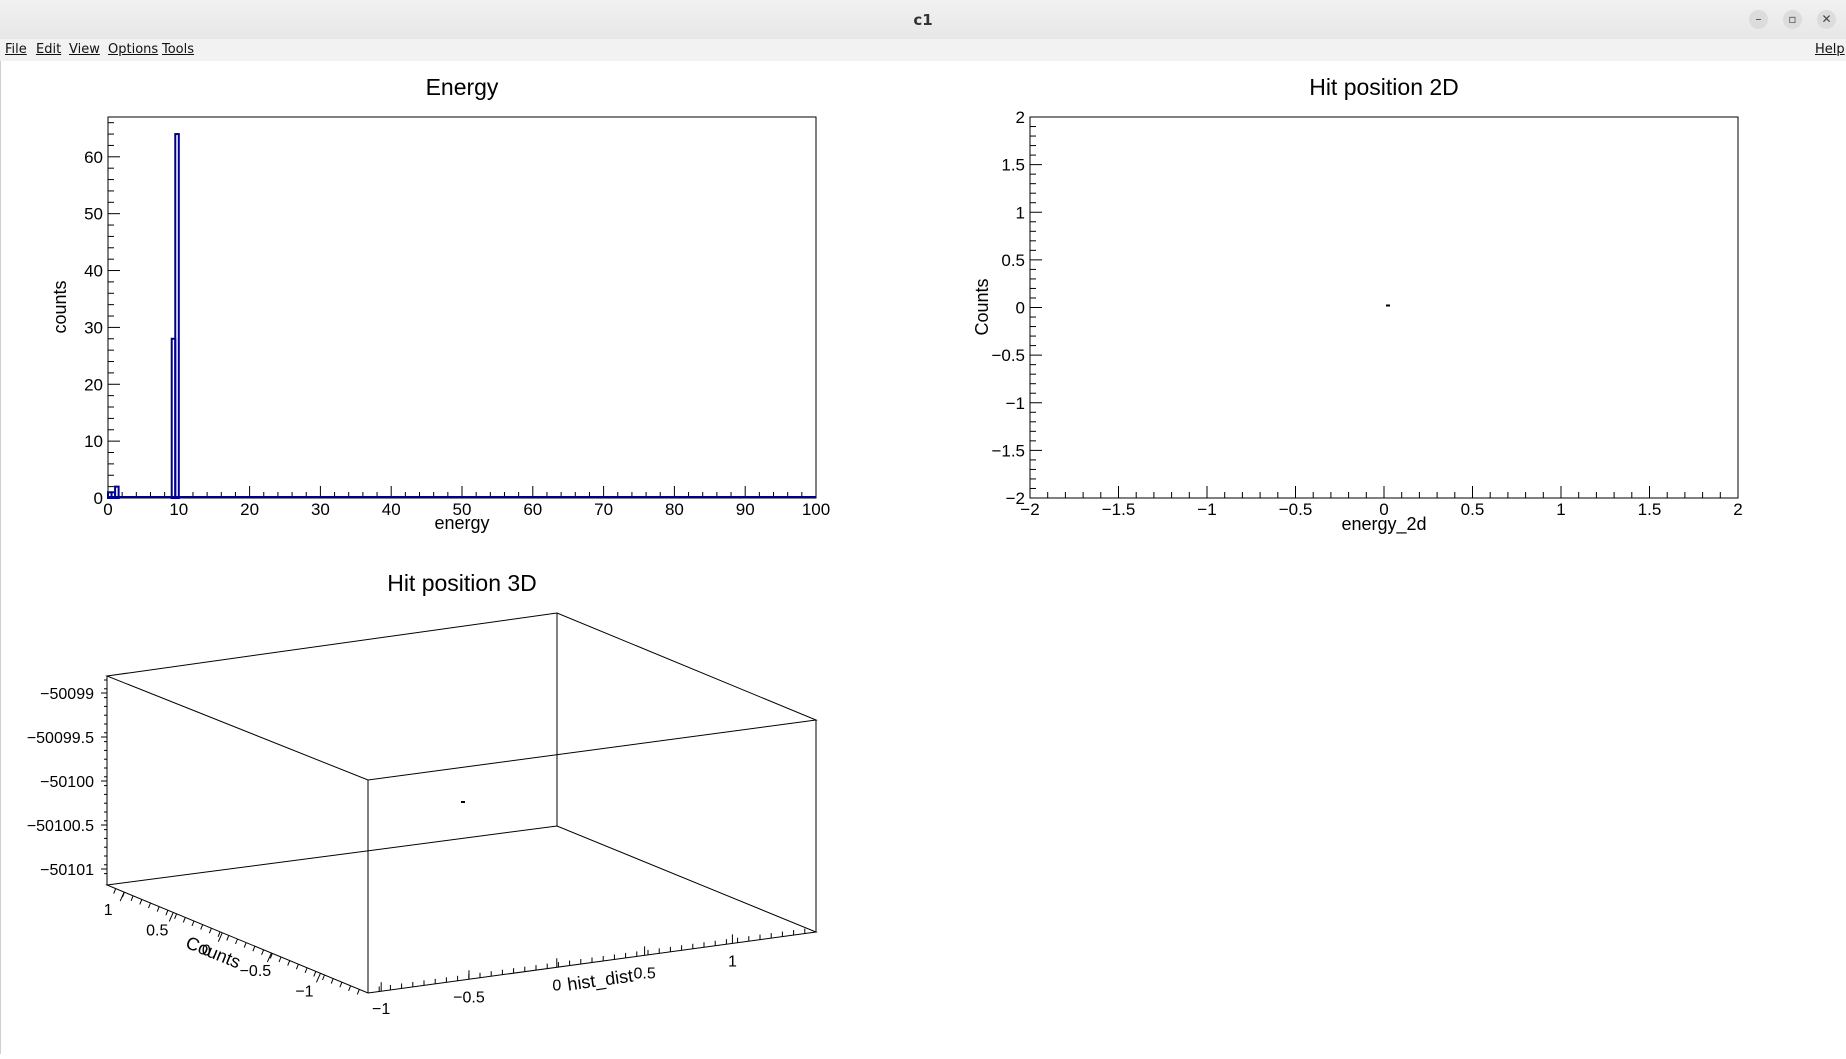  What do you see at coordinates (469, 997) in the screenshot?
I see `hit3d-x-tick-label: −0.5` at bounding box center [469, 997].